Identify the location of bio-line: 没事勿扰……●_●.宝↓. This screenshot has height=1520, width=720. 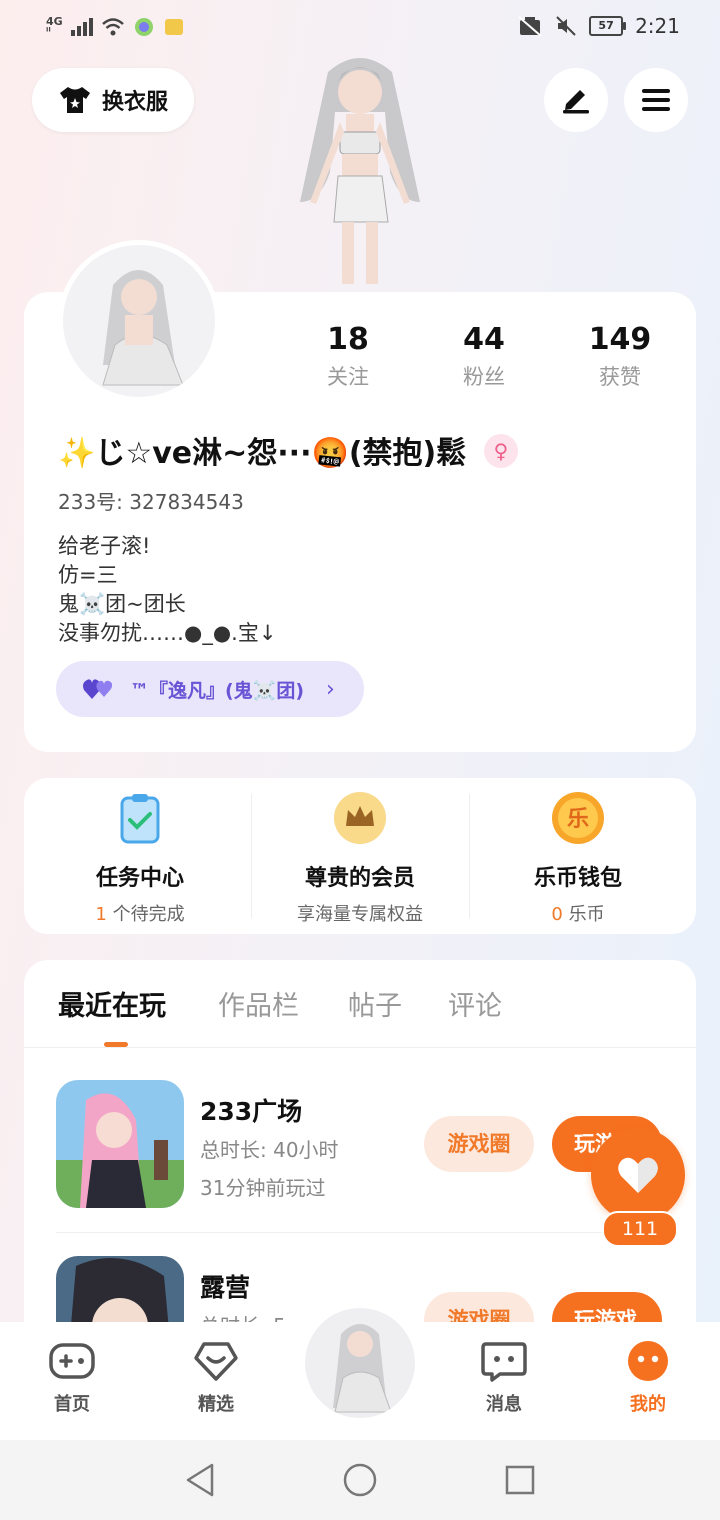
(167, 633).